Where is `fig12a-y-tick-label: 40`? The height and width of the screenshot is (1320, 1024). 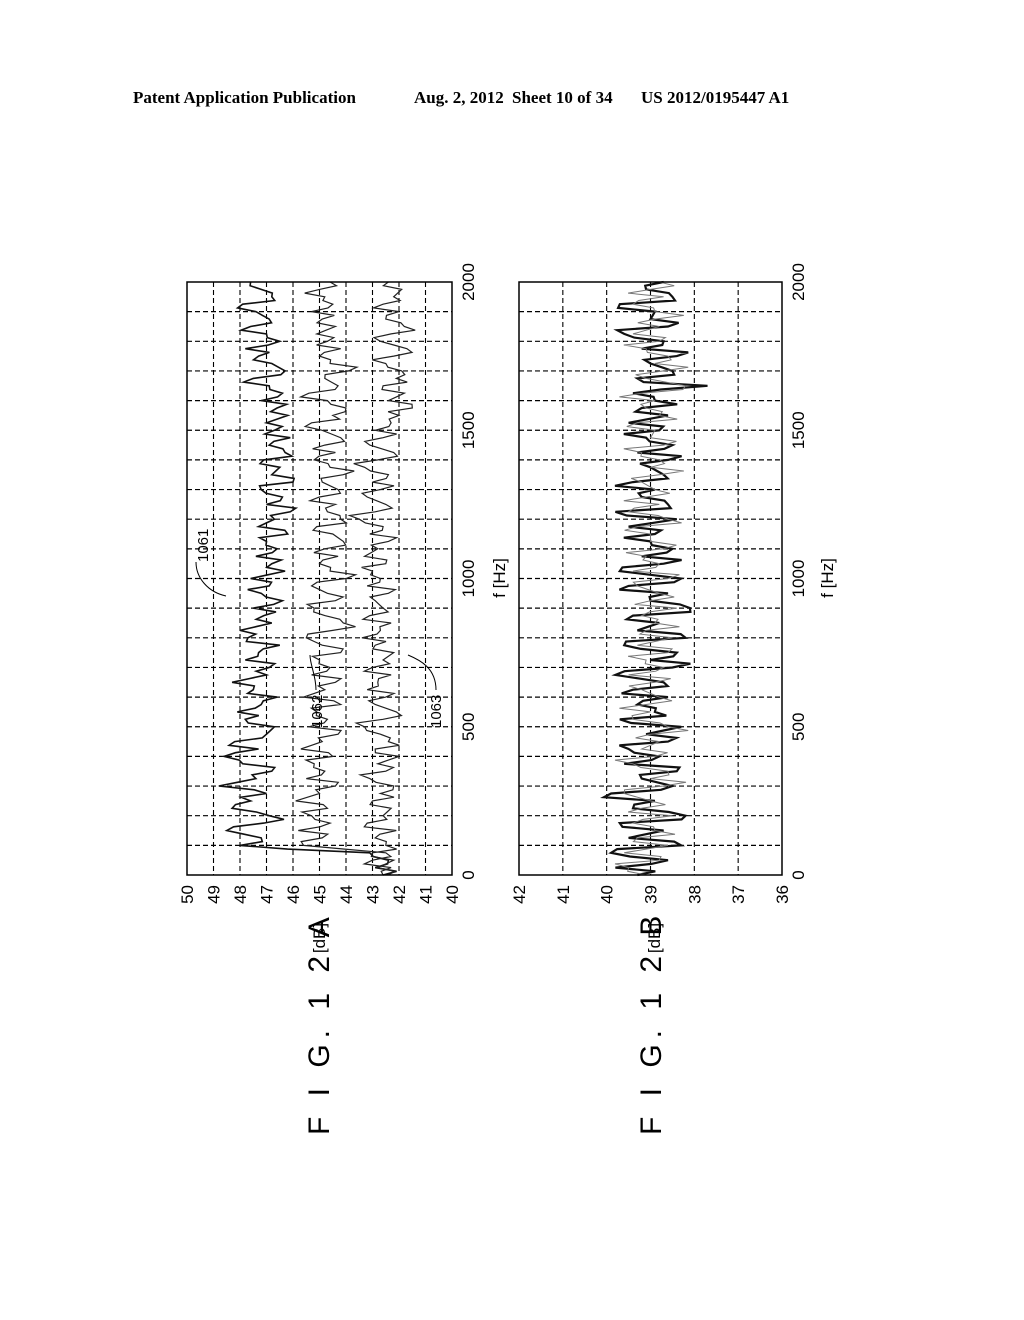
fig12a-y-tick-label: 40 is located at coordinates (452, 894).